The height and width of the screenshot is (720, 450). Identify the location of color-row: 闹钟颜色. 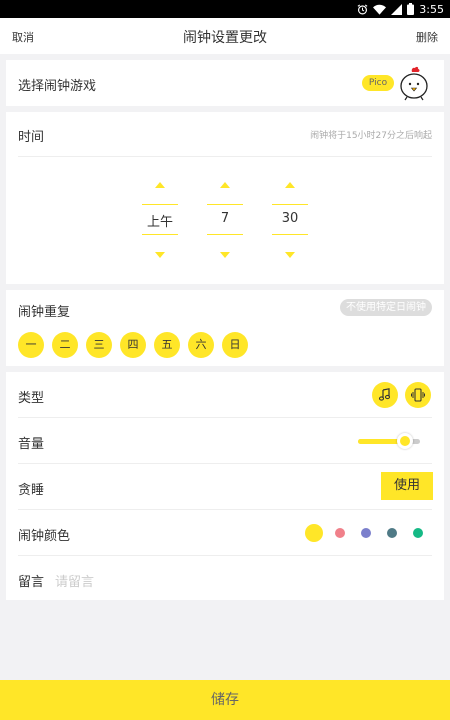
(225, 533).